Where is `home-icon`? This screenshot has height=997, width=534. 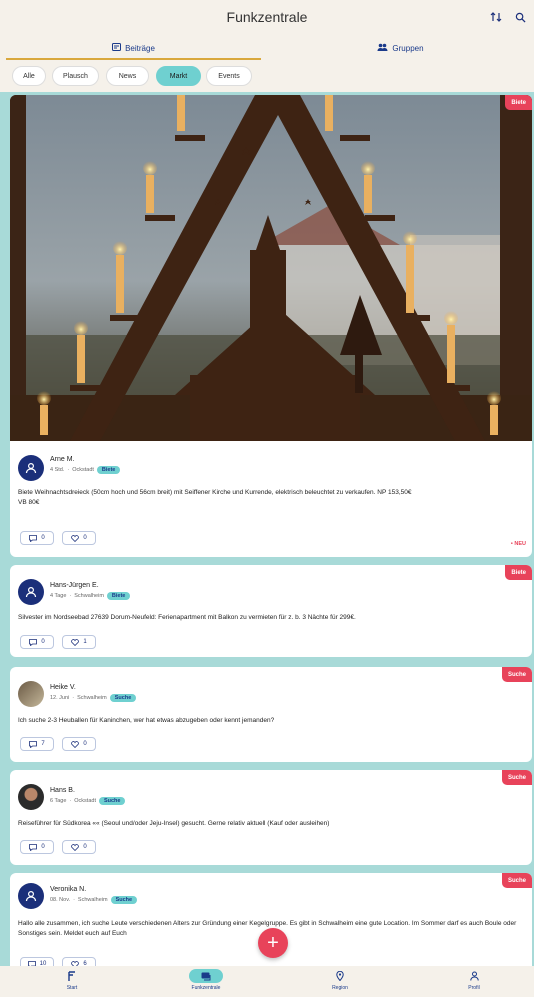 home-icon is located at coordinates (72, 976).